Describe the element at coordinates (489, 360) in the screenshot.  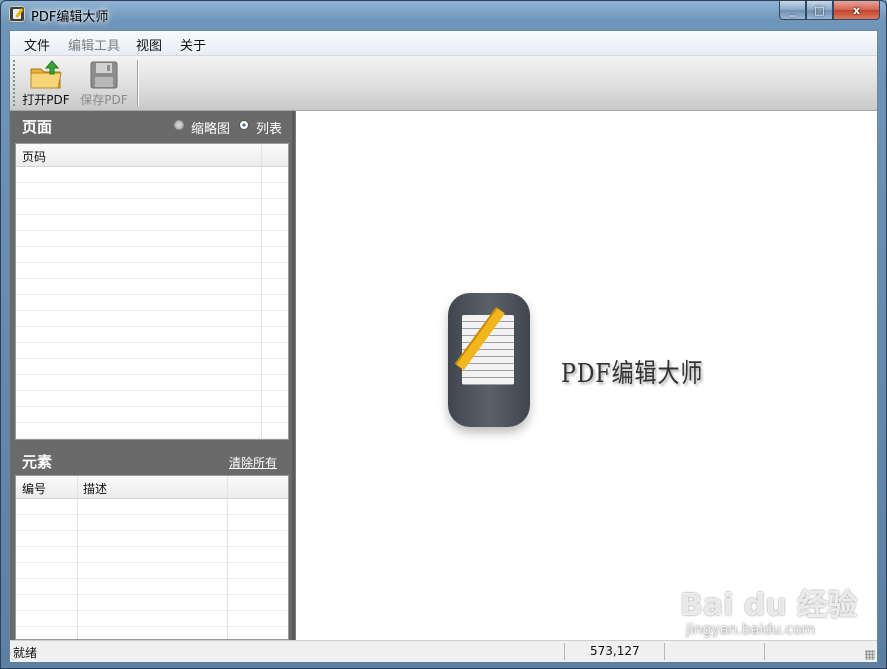
I see `app-logo` at that location.